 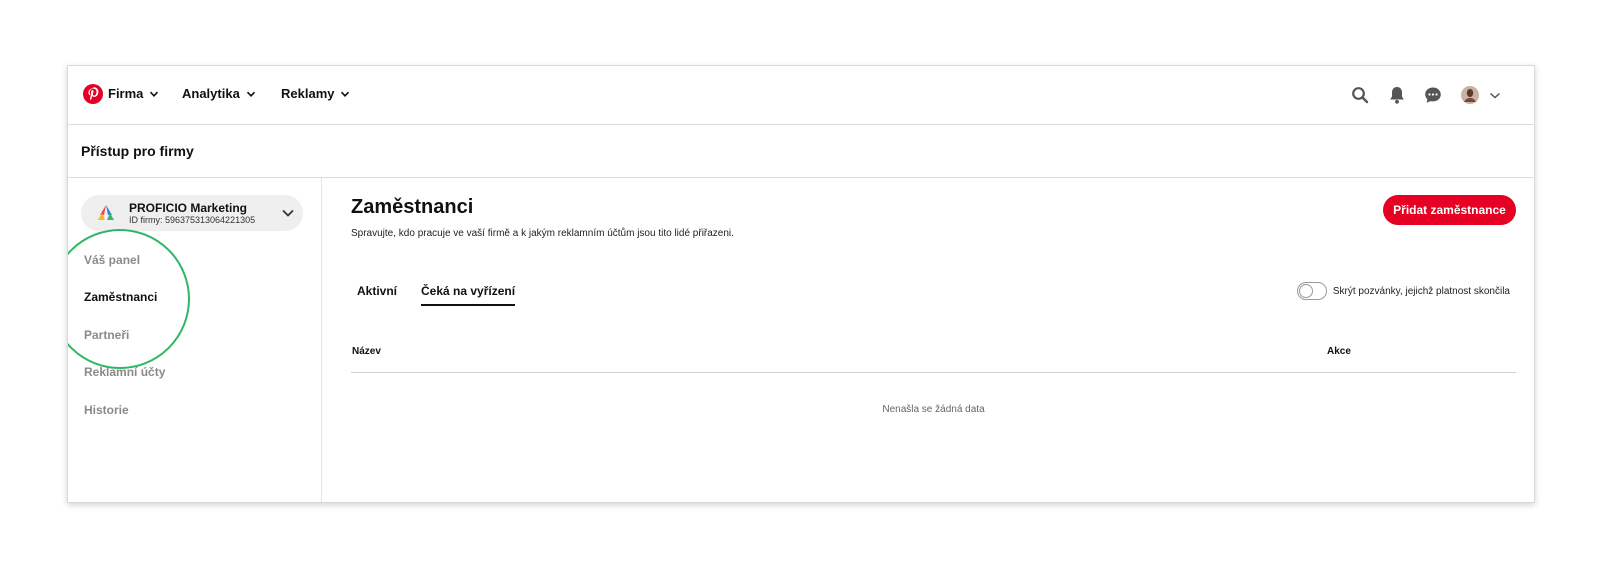 What do you see at coordinates (1470, 95) in the screenshot?
I see `avatar` at bounding box center [1470, 95].